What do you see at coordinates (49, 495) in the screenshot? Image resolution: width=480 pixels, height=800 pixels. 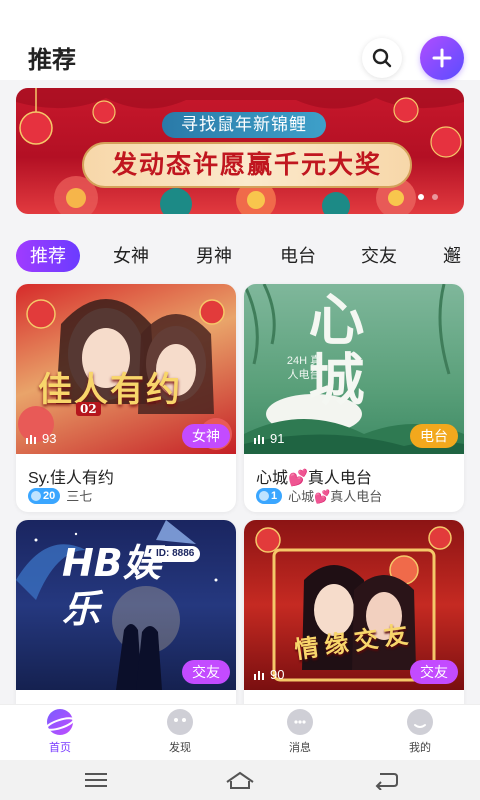 I see `host-level: 20` at bounding box center [49, 495].